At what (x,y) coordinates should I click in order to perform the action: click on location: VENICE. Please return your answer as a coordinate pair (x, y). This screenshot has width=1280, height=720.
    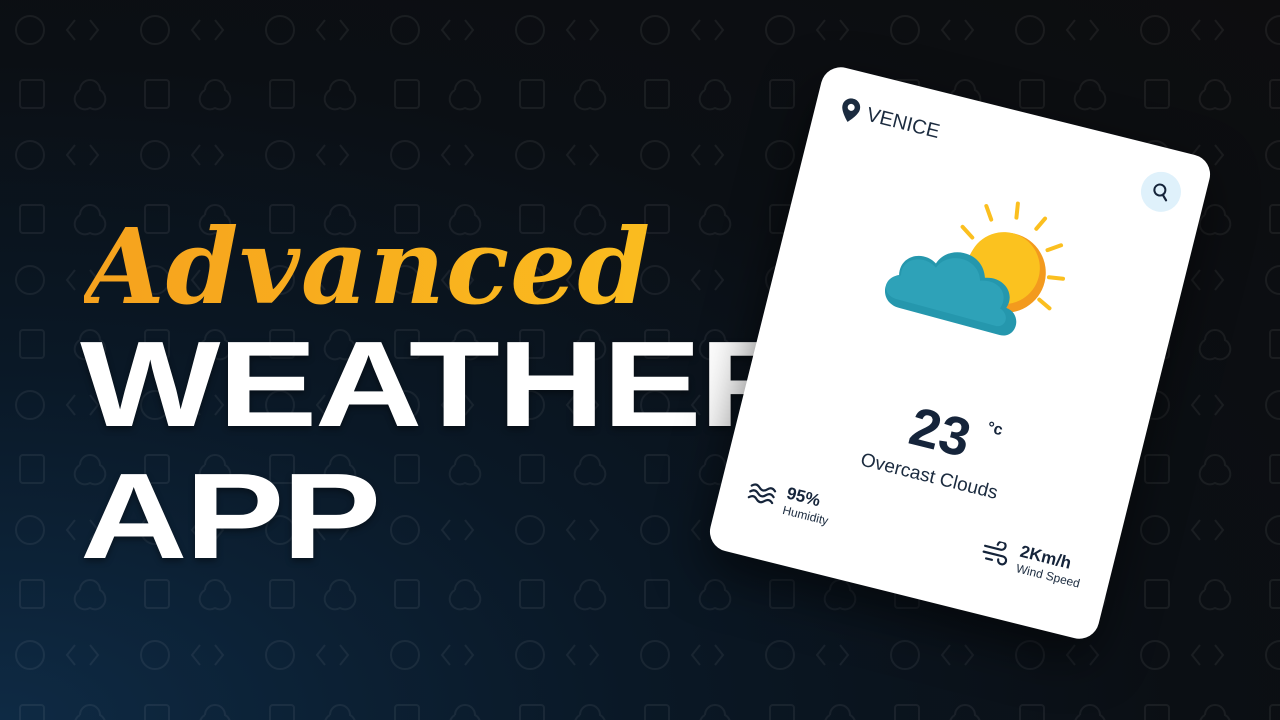
    Looking at the image, I should click on (890, 120).